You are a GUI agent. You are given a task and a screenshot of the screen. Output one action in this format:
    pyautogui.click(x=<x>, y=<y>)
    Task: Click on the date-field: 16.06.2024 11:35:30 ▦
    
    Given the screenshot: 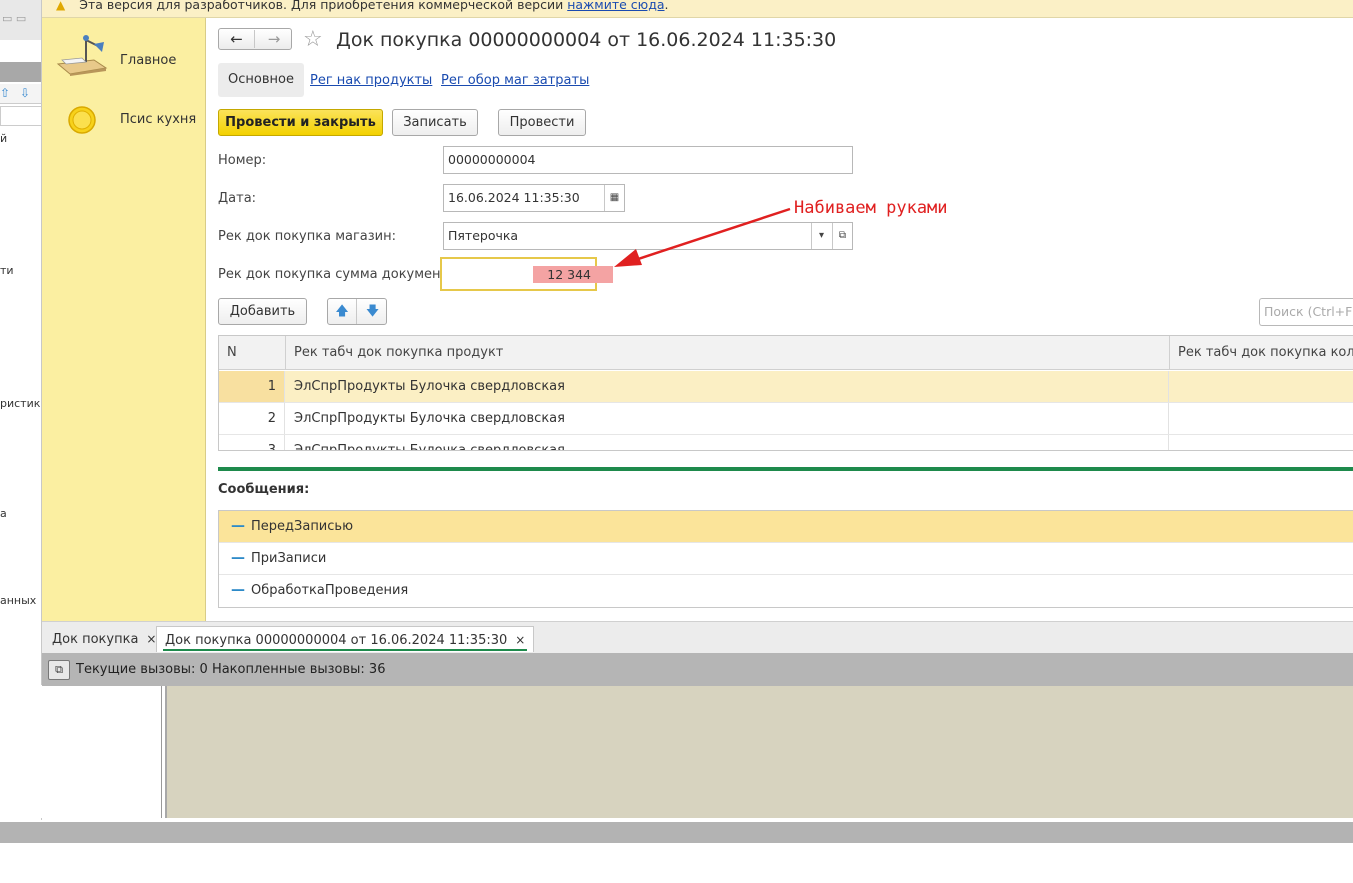 What is the action you would take?
    pyautogui.click(x=534, y=198)
    